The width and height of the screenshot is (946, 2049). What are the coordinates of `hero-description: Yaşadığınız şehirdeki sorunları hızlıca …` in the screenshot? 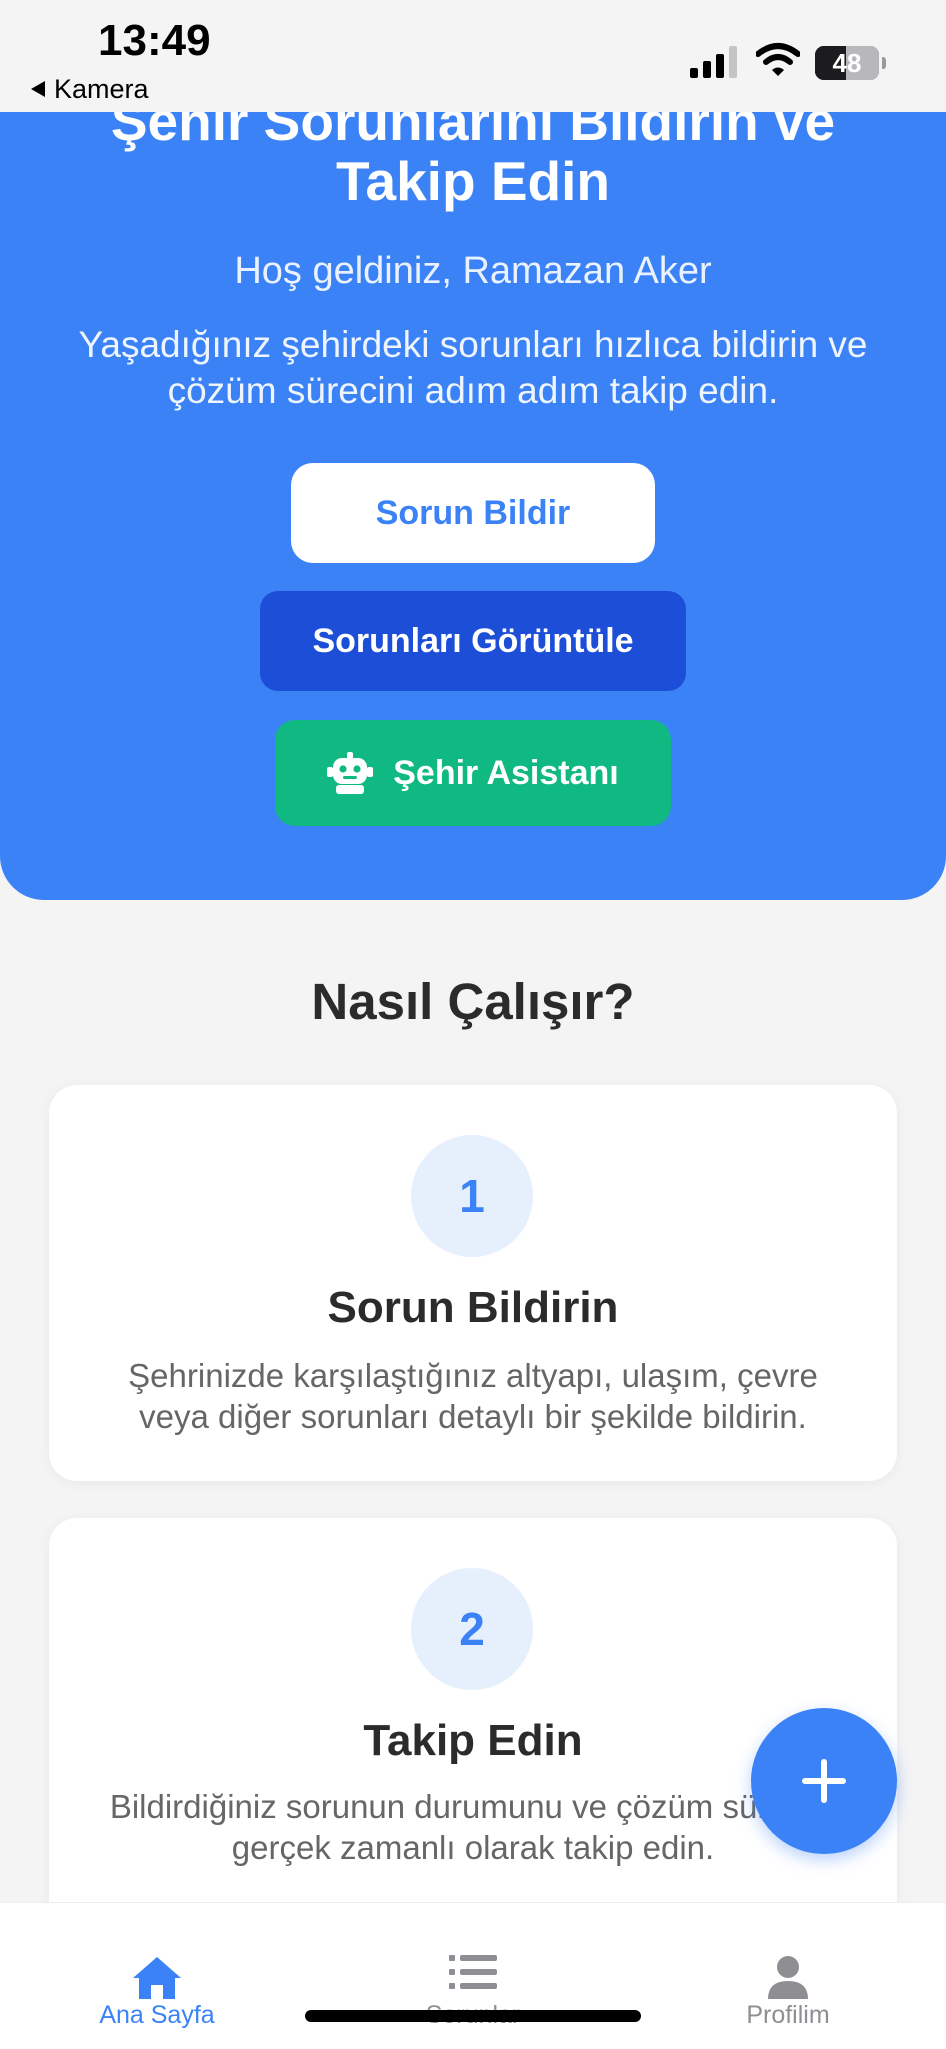 It's located at (473, 367).